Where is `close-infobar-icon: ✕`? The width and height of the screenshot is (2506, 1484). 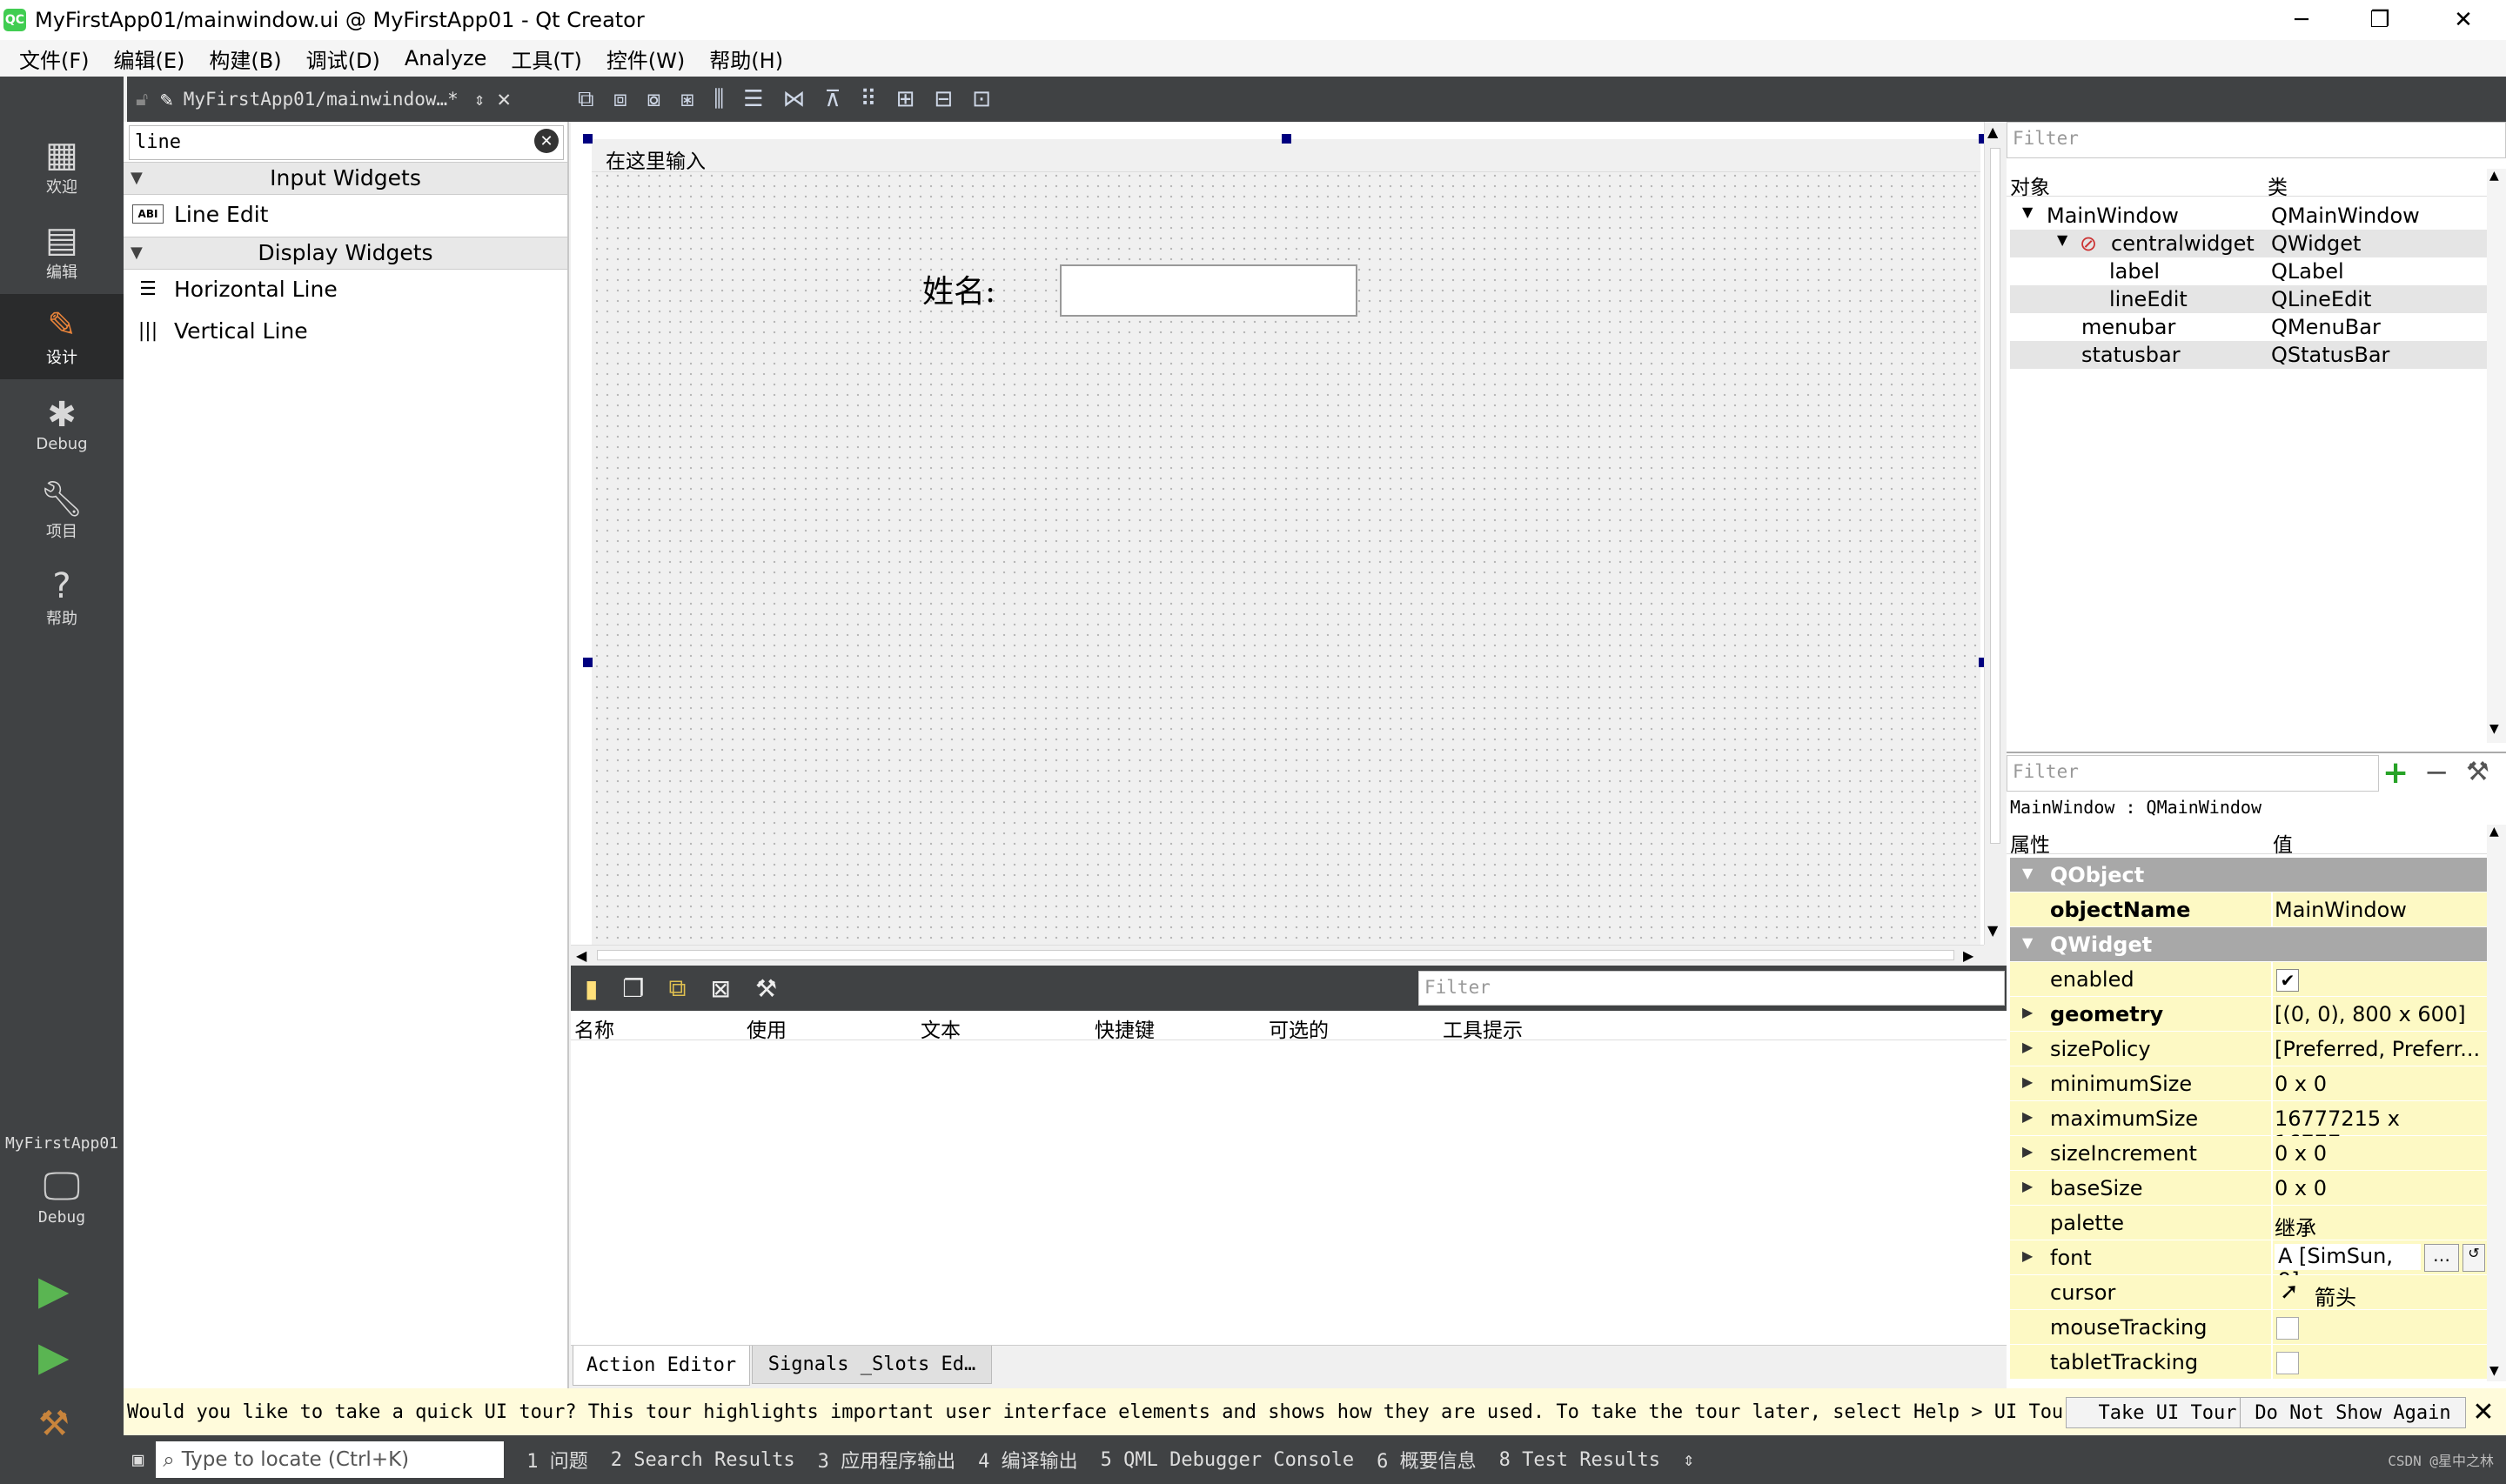
close-infobar-icon: ✕ is located at coordinates (2483, 1412).